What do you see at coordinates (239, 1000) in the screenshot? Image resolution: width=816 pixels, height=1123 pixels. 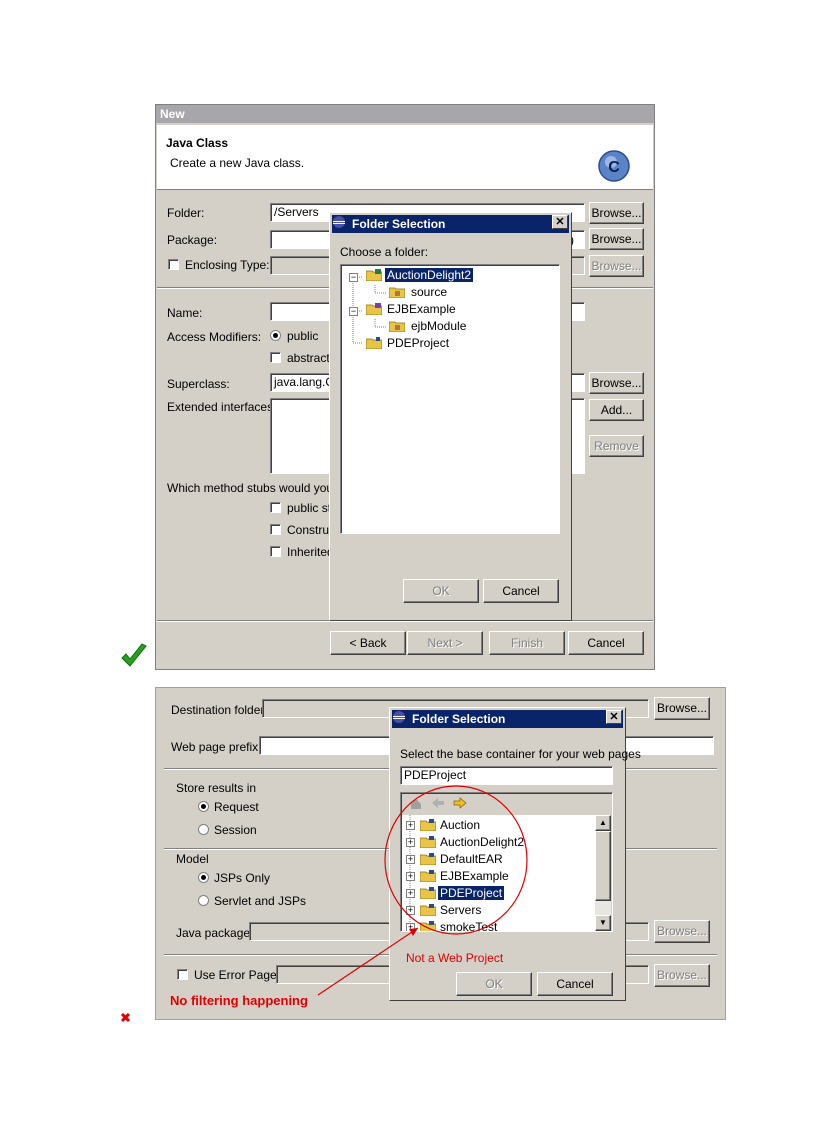 I see `no-filtering-annotation: No filtering happening` at bounding box center [239, 1000].